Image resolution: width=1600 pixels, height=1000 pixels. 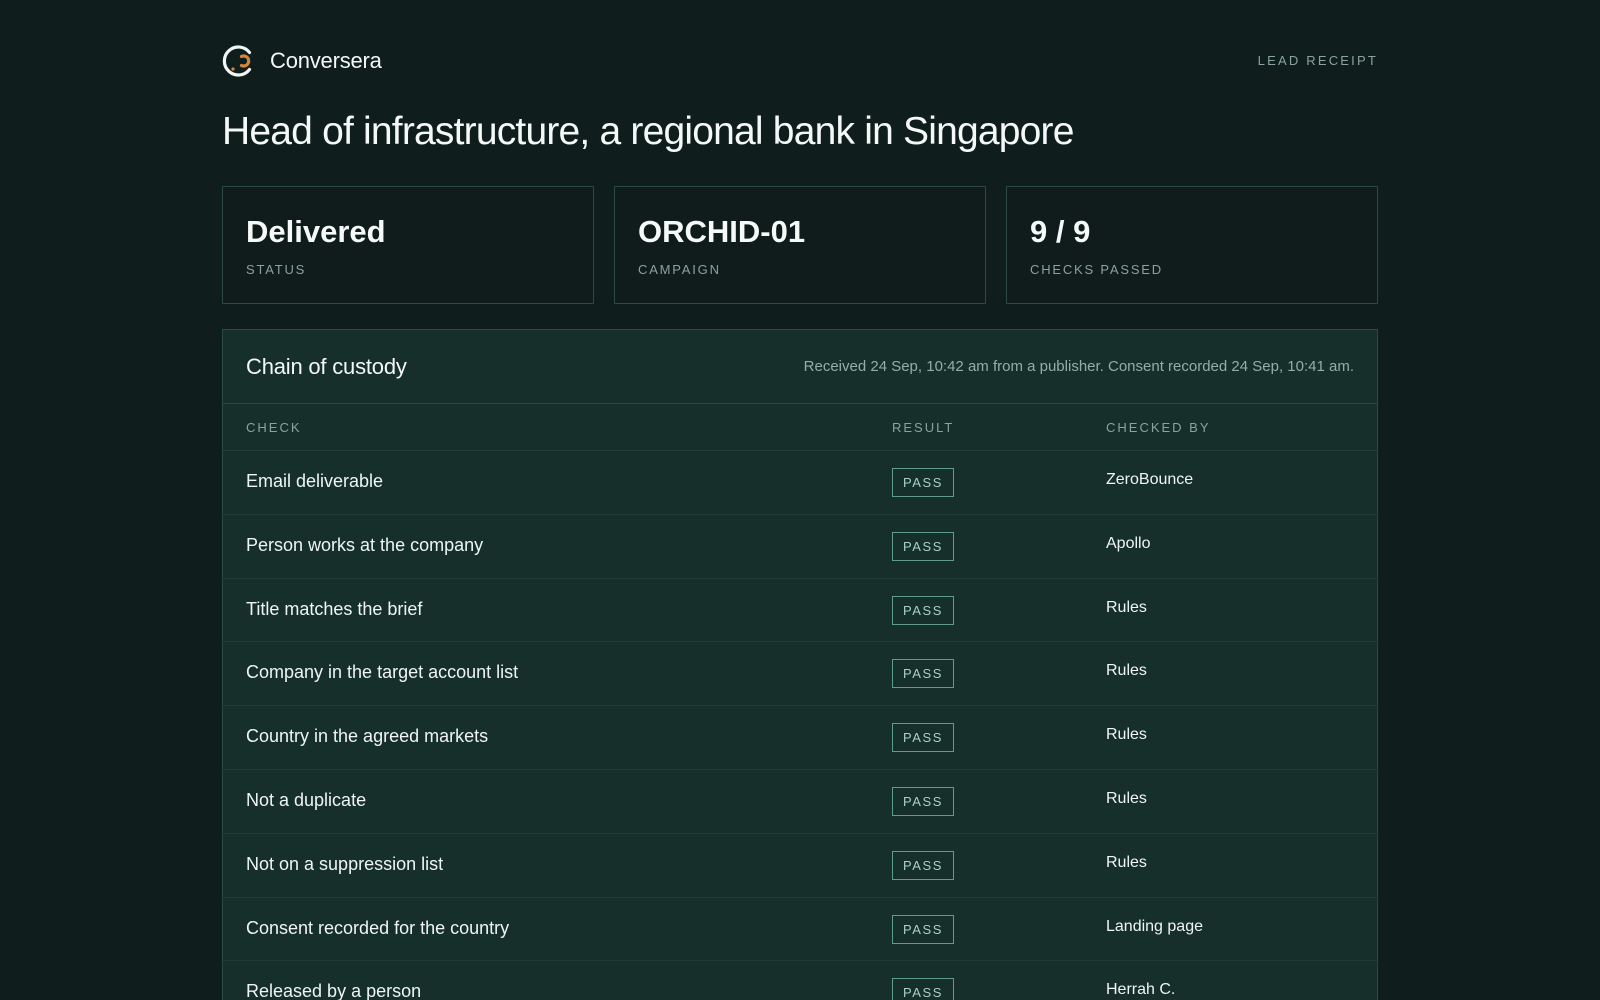 I want to click on status-value: Delivered, so click(x=316, y=231).